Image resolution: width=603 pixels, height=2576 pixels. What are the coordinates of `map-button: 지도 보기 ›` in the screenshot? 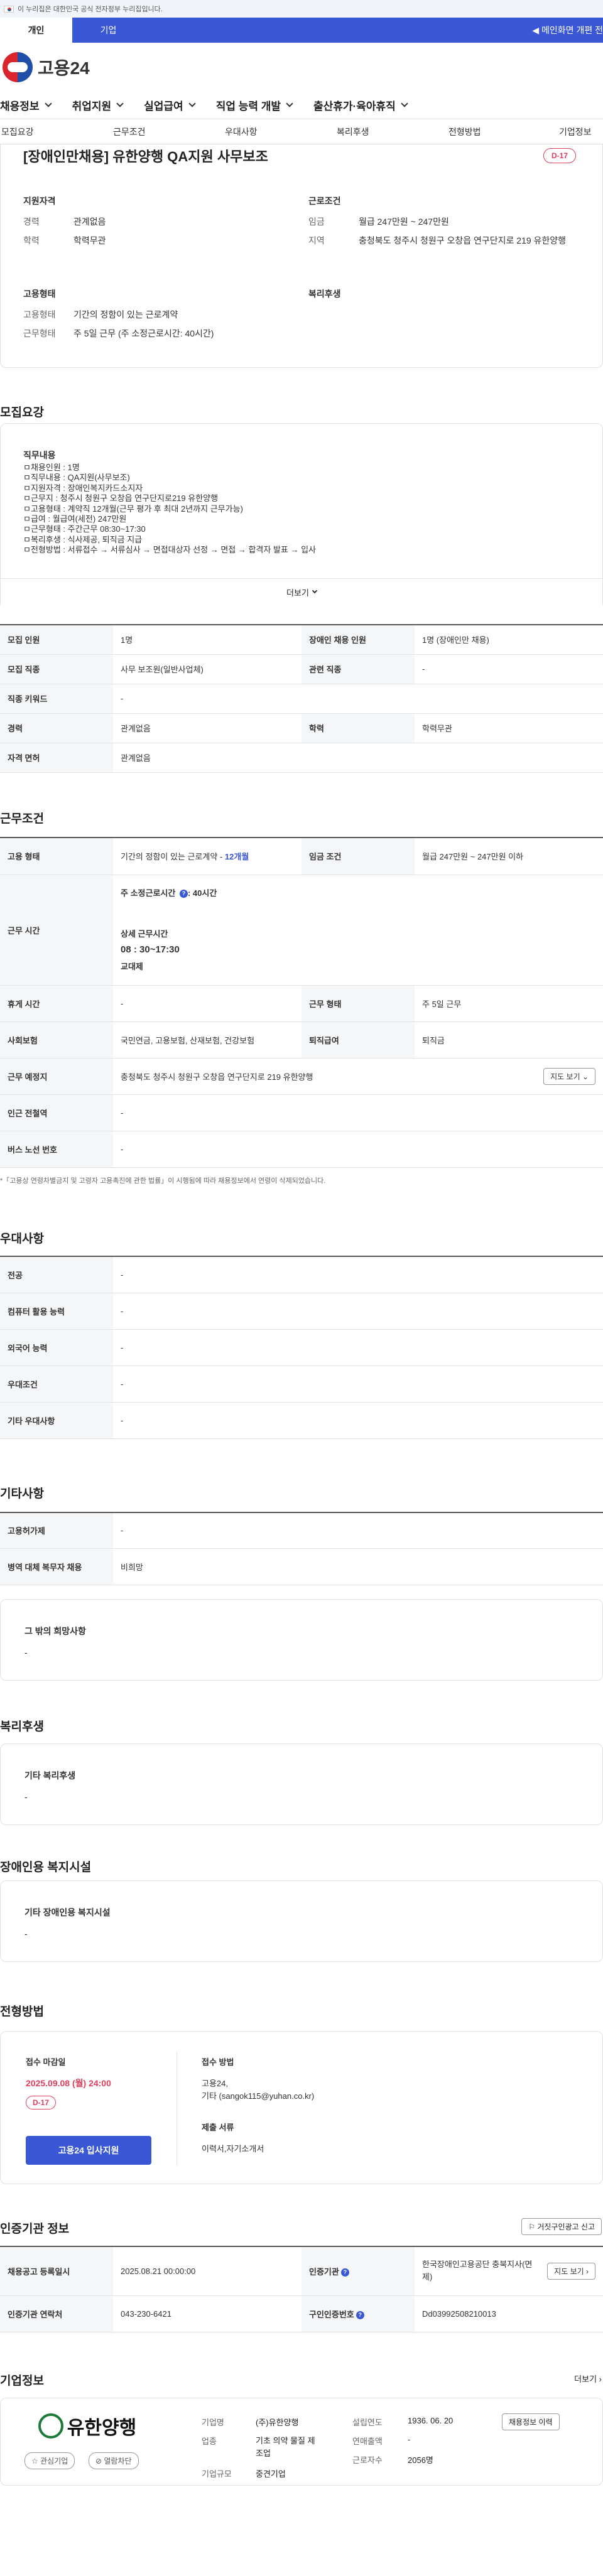 It's located at (571, 2271).